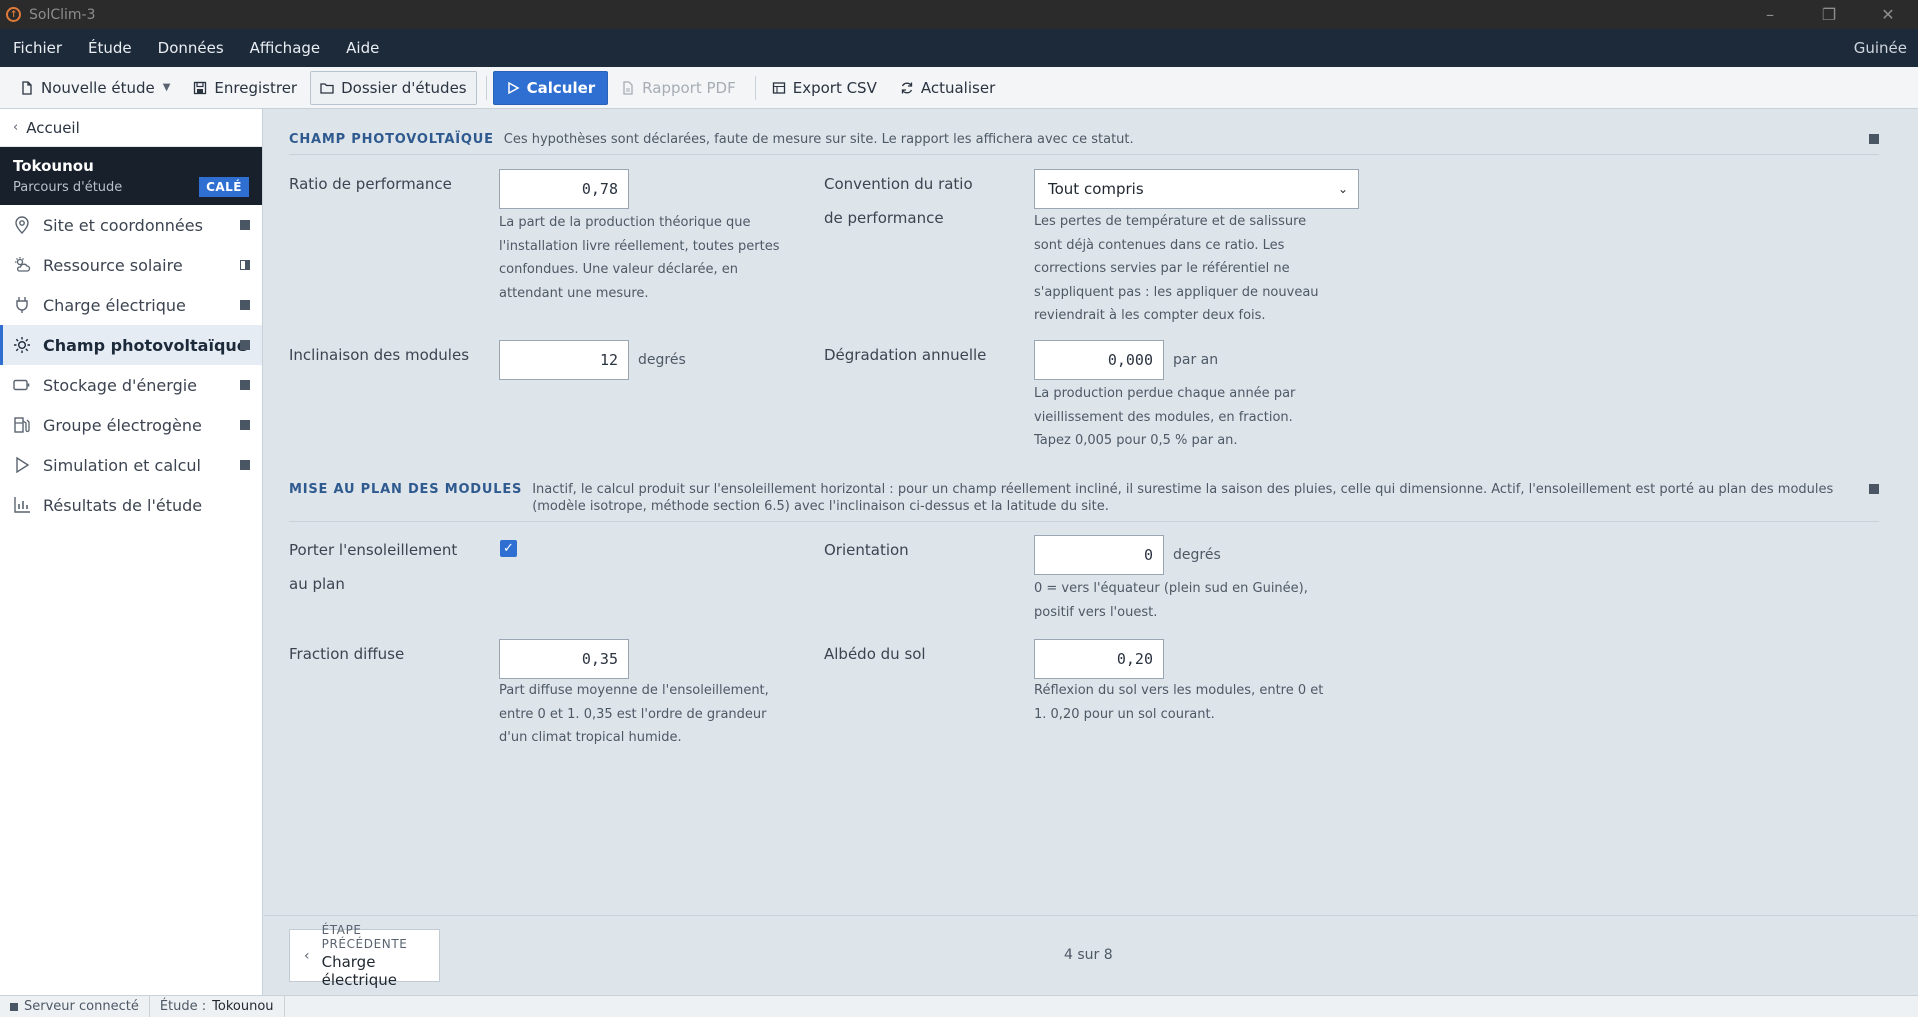  Describe the element at coordinates (81, 1006) in the screenshot. I see `server-status-label: Serveur connecté` at that location.